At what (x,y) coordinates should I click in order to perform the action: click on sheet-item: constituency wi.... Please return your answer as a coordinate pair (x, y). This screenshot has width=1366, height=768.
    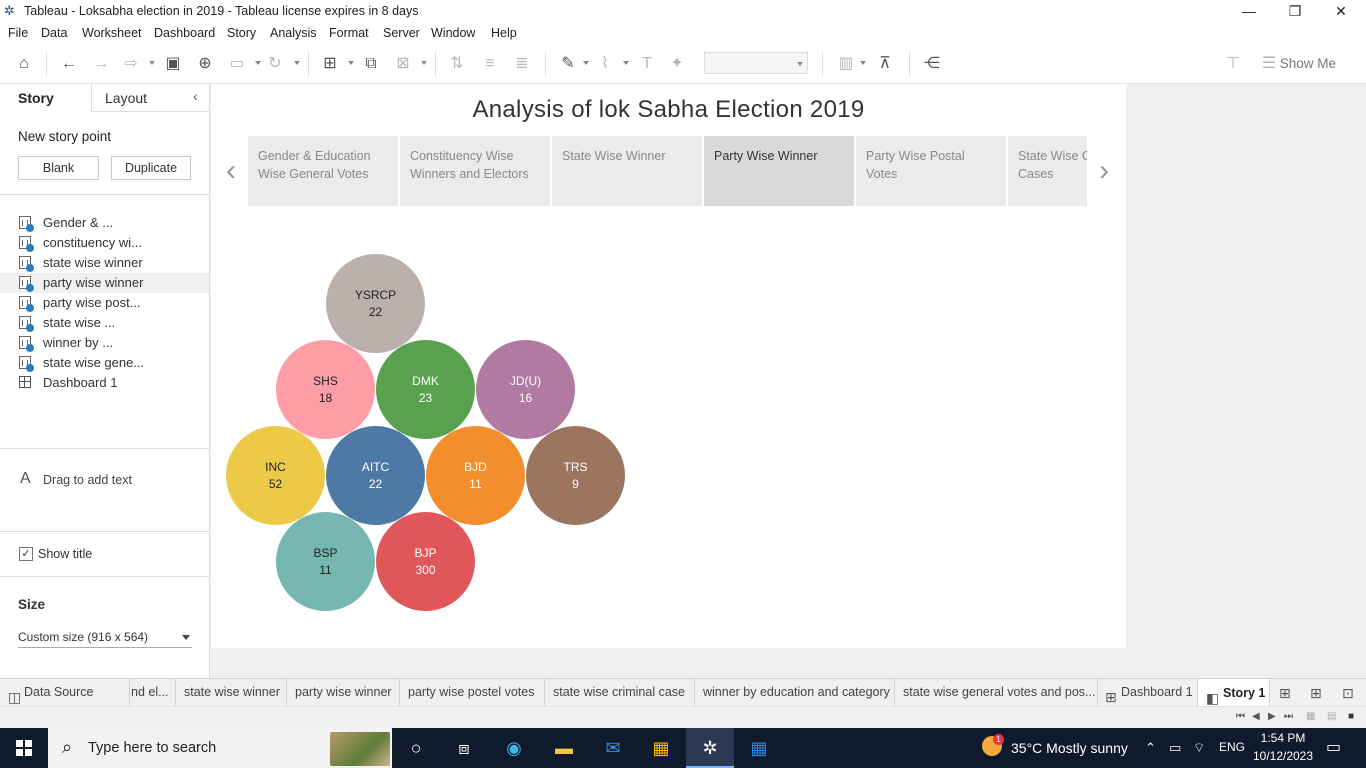
    Looking at the image, I should click on (104, 243).